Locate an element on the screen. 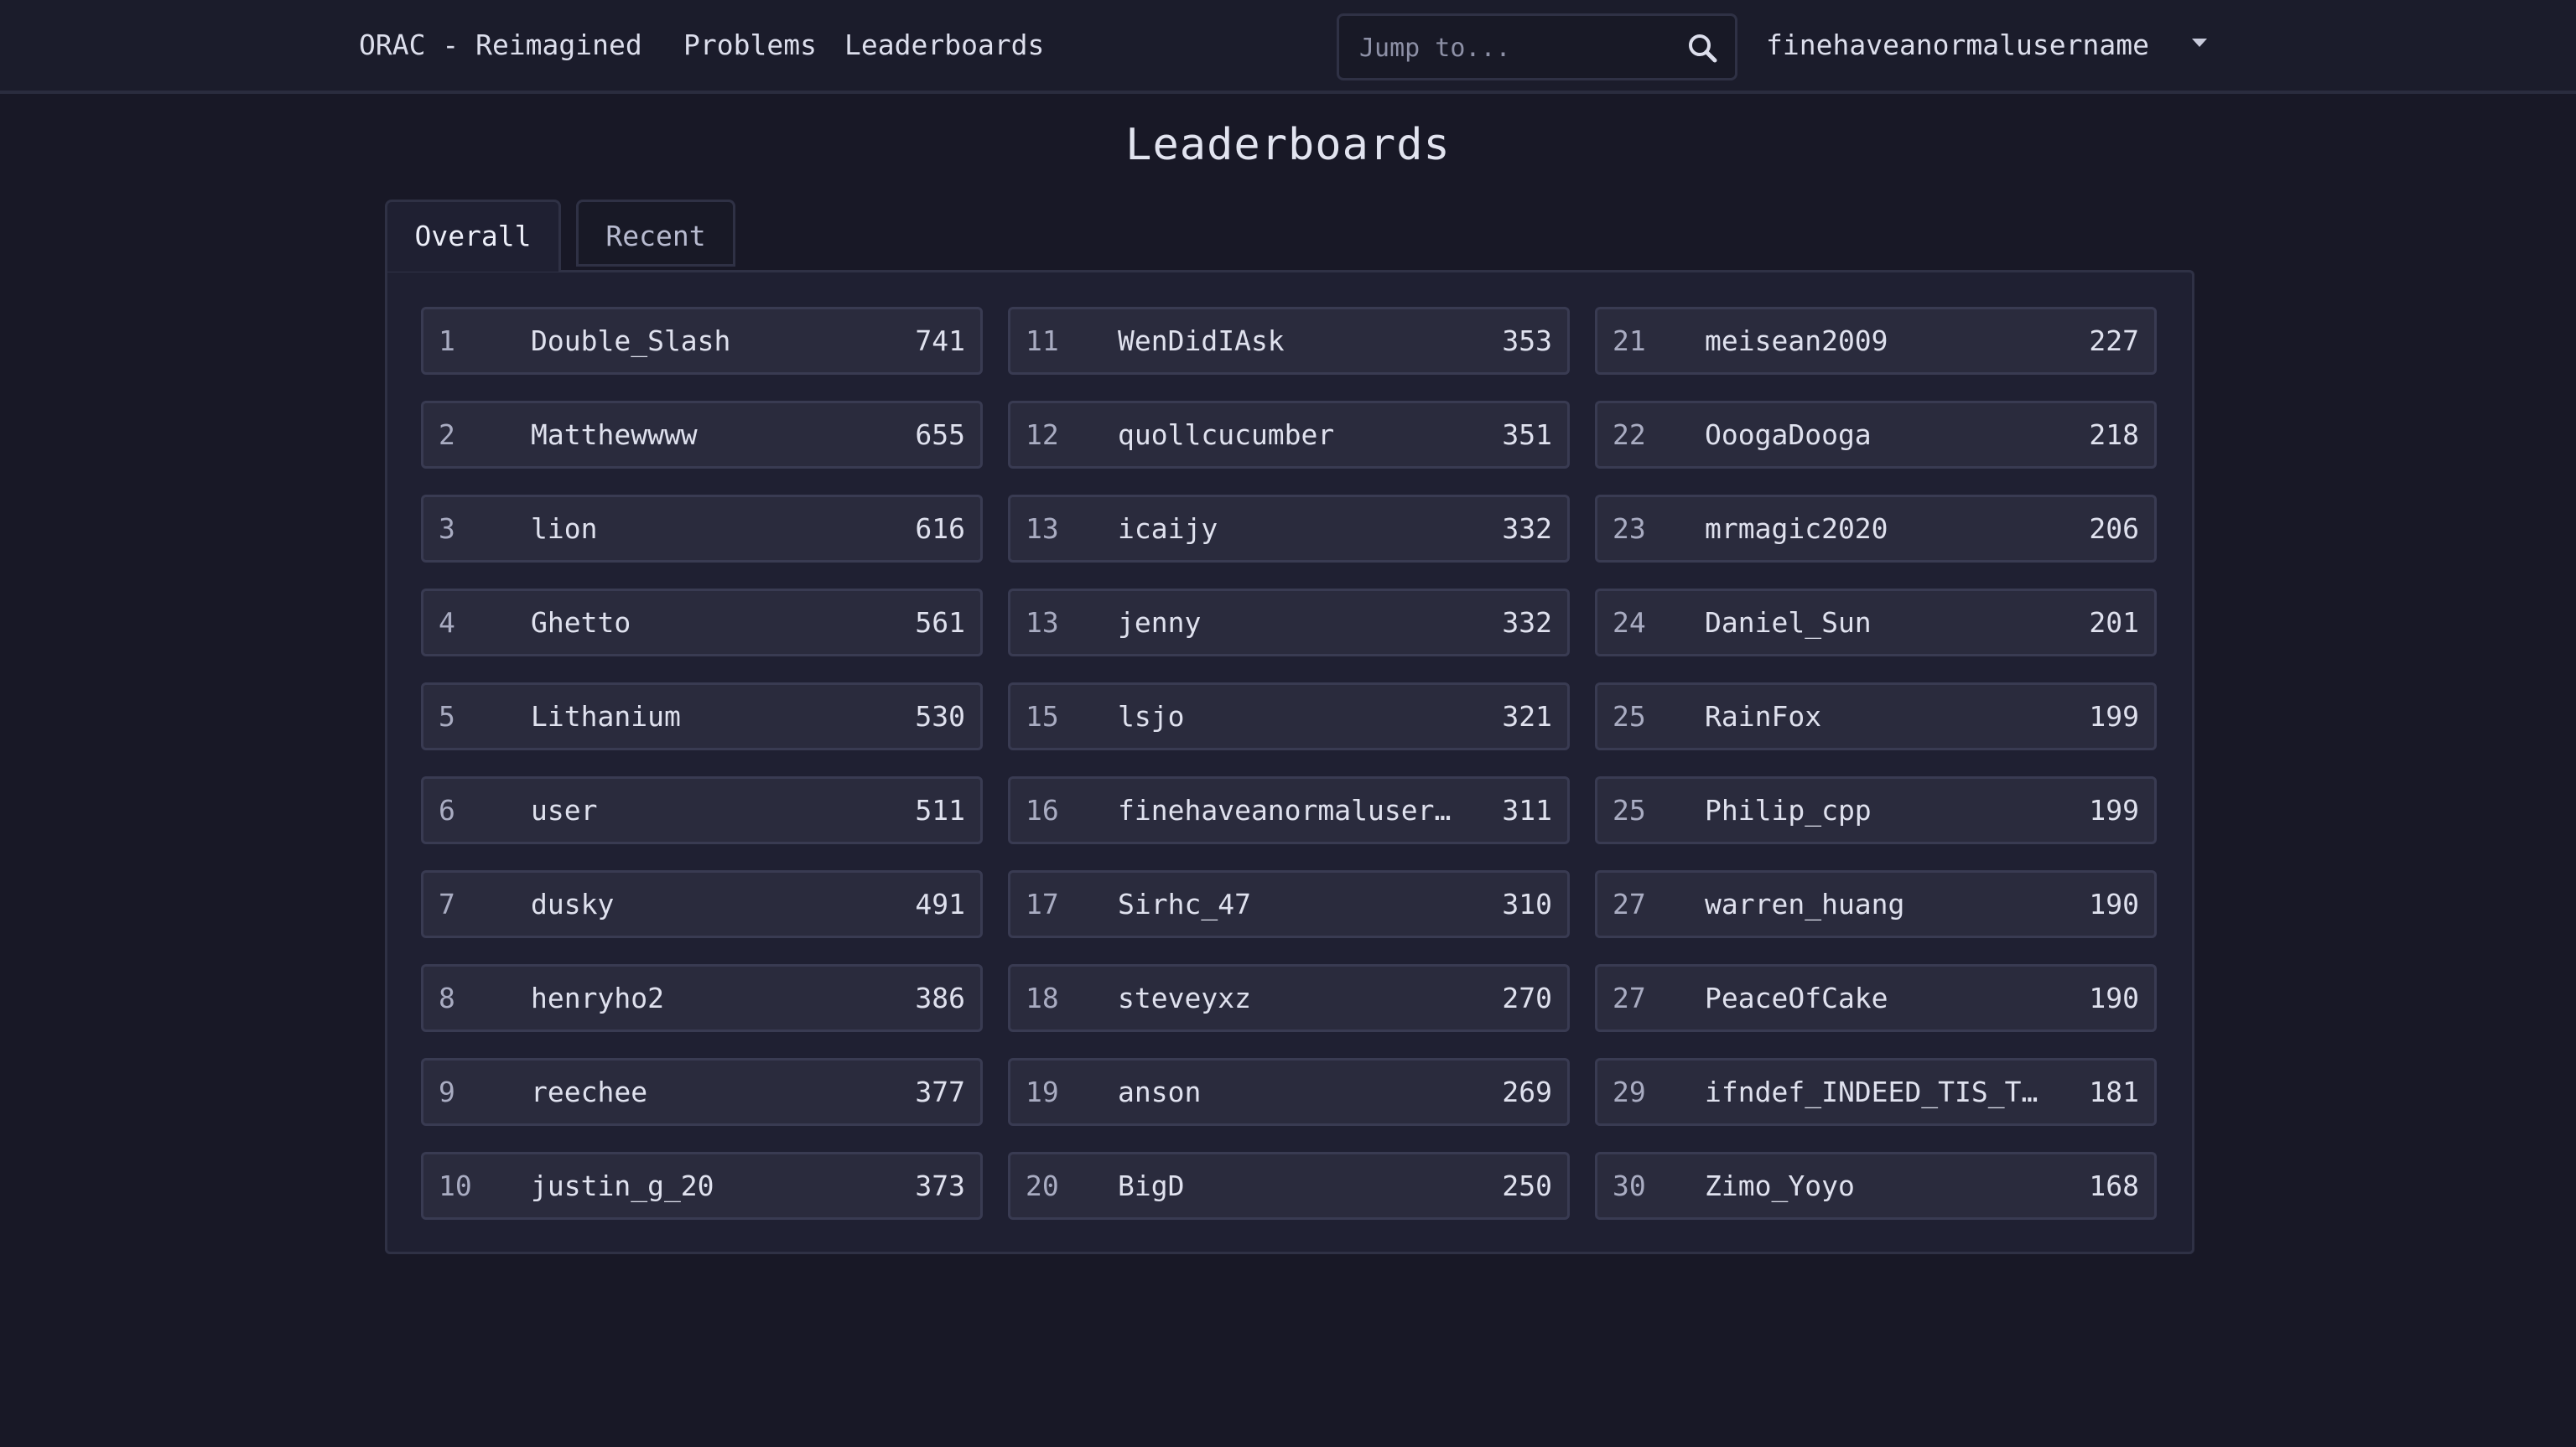 This screenshot has width=2576, height=1447. entry-rank: 23 is located at coordinates (1629, 528).